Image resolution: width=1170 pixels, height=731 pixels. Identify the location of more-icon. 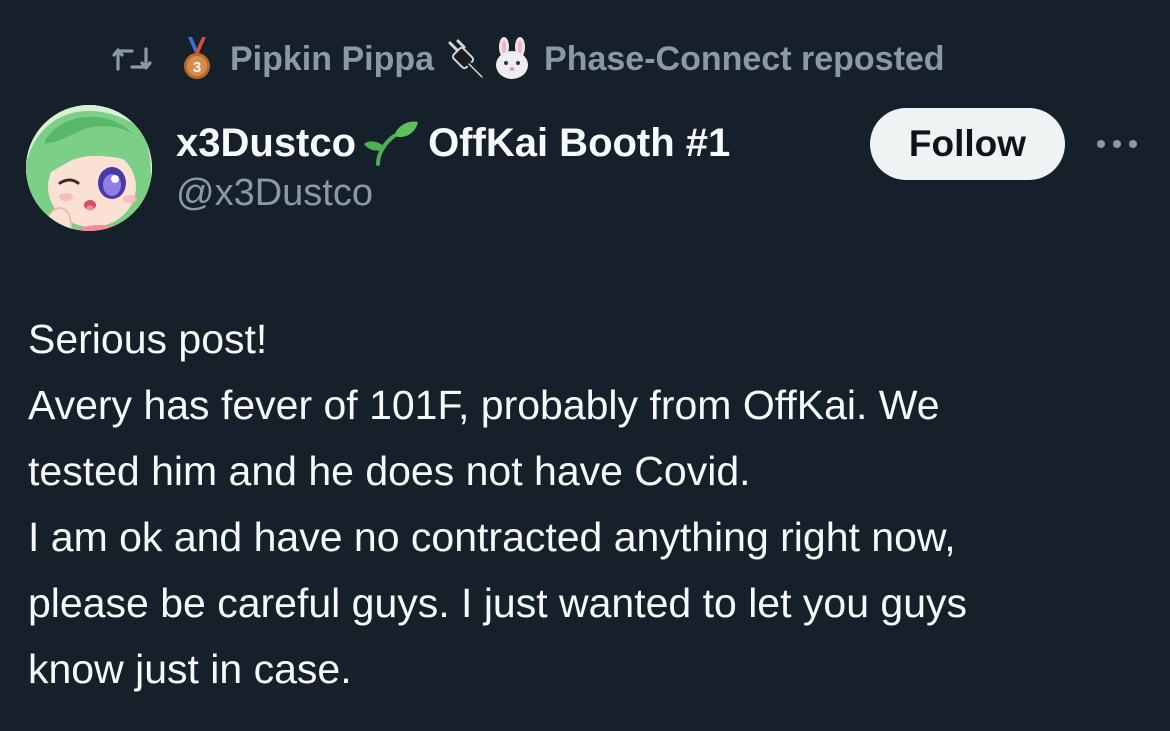
(1117, 144).